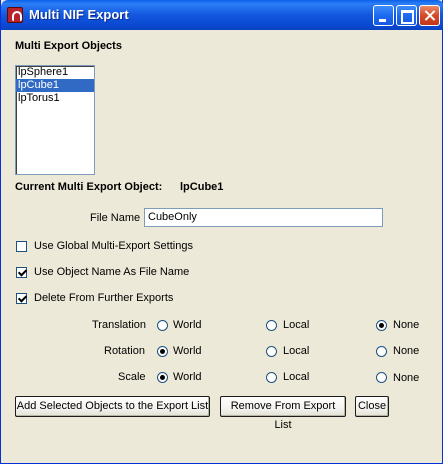 Image resolution: width=443 pixels, height=464 pixels. I want to click on current-object-value: lpCube1, so click(202, 187).